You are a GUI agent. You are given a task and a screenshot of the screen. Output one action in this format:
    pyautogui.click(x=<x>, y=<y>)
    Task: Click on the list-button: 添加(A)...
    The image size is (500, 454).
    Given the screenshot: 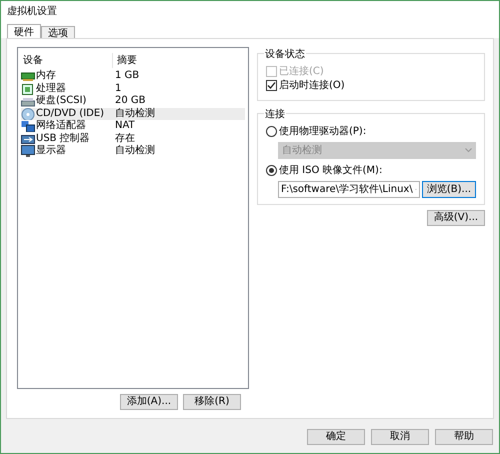 What is the action you would take?
    pyautogui.click(x=149, y=402)
    